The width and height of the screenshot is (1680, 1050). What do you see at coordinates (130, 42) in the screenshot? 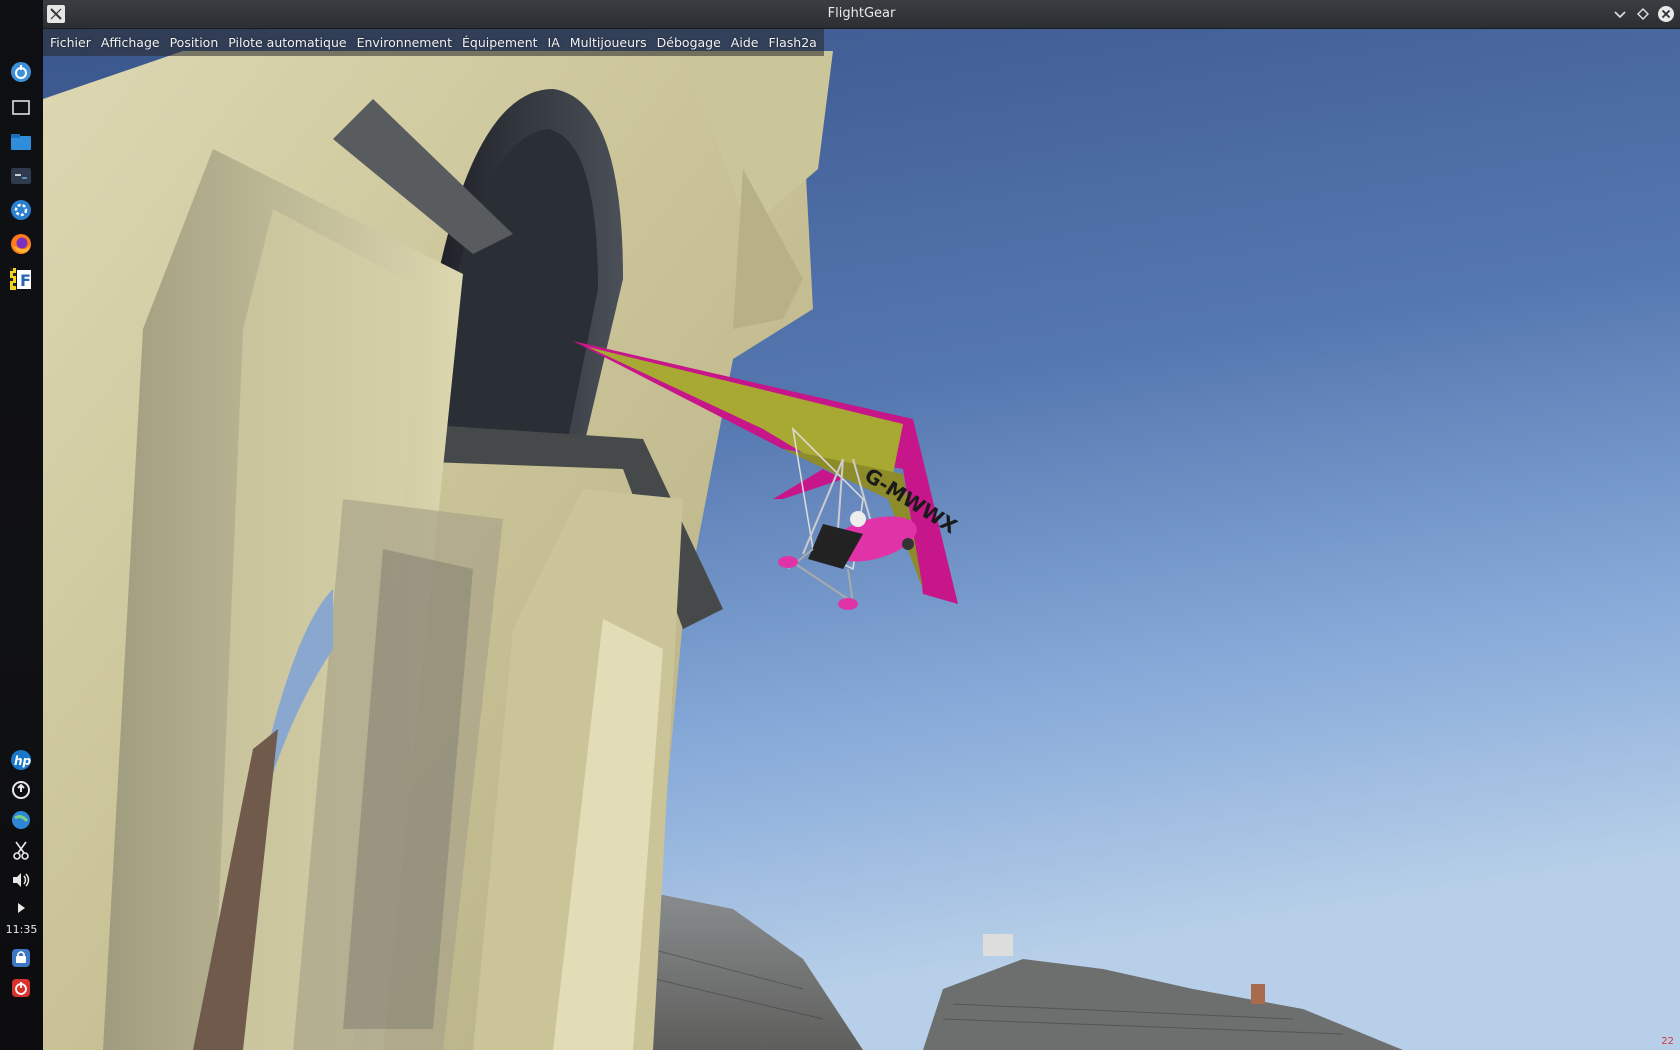
I see `menu-affichage: Affichage` at bounding box center [130, 42].